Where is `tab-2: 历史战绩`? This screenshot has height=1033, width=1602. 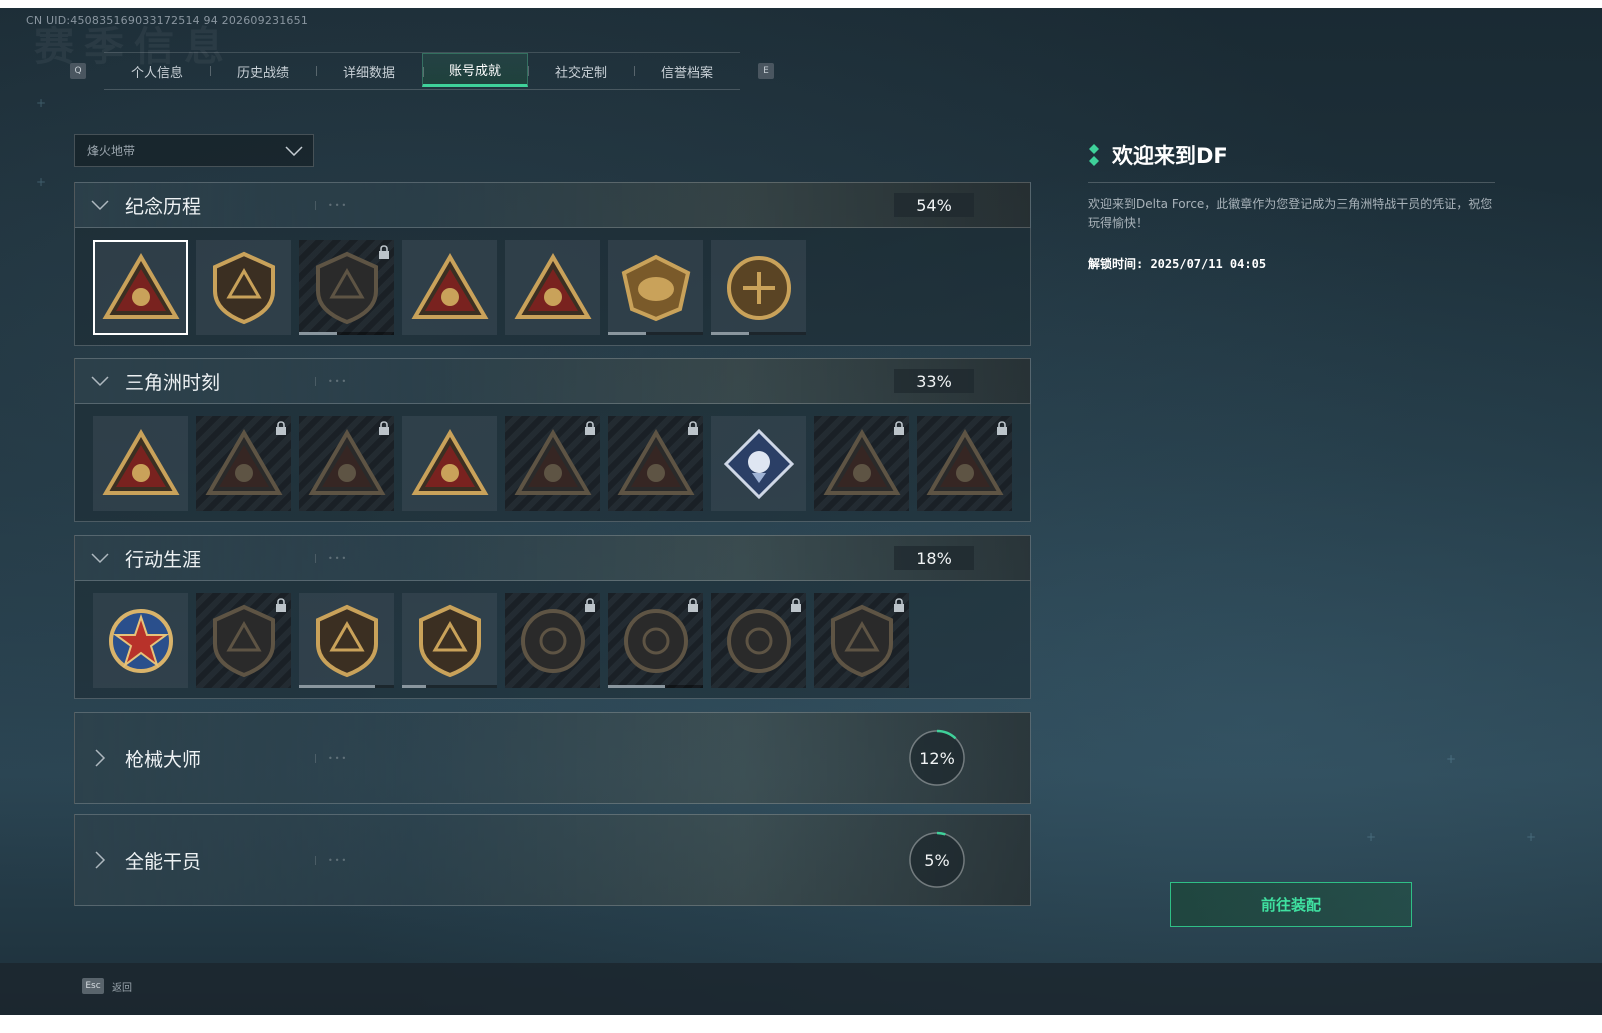 tab-2: 历史战绩 is located at coordinates (263, 71).